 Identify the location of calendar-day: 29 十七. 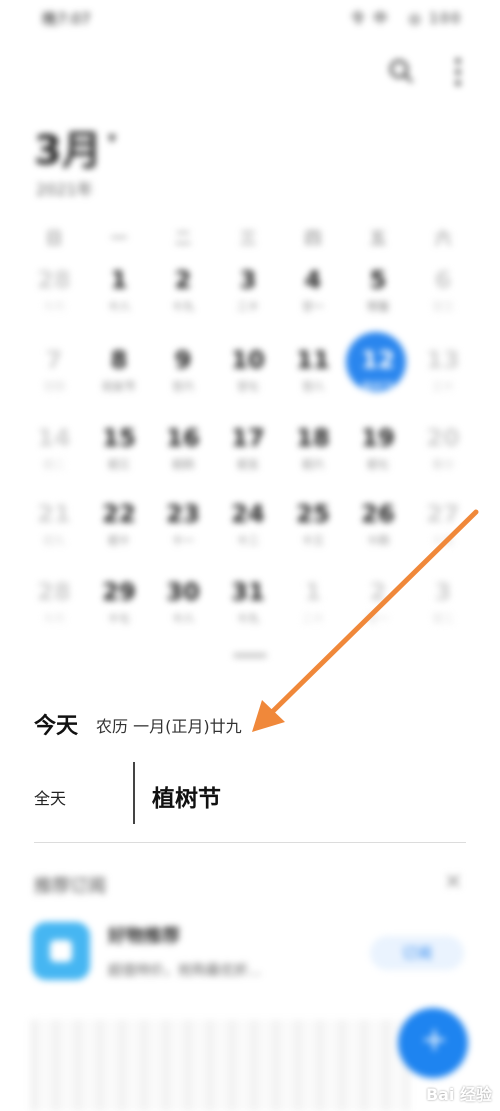
(119, 610).